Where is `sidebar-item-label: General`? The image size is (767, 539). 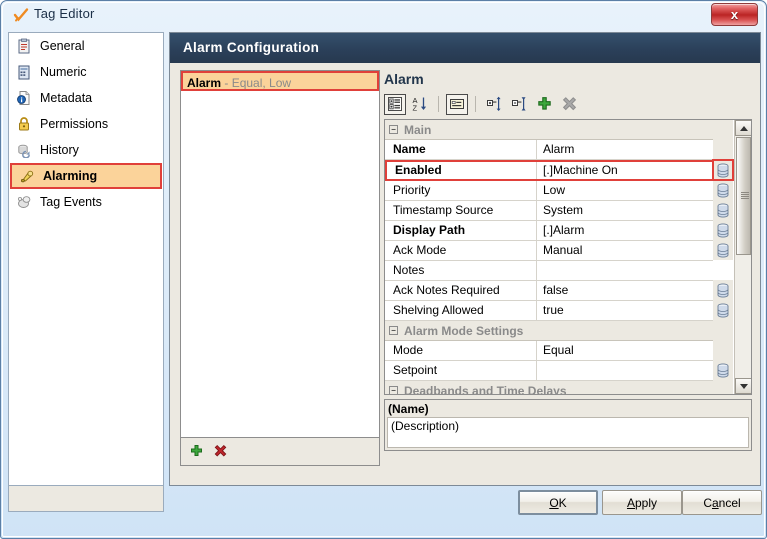
sidebar-item-label: General is located at coordinates (62, 46).